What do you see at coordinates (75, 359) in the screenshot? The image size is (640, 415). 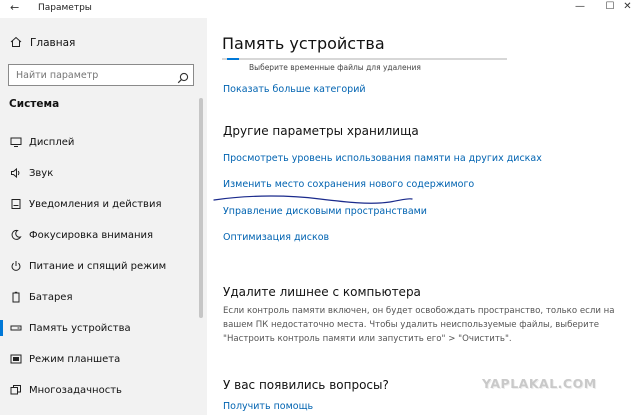 I see `sidebar-item-label: Режим планшета` at bounding box center [75, 359].